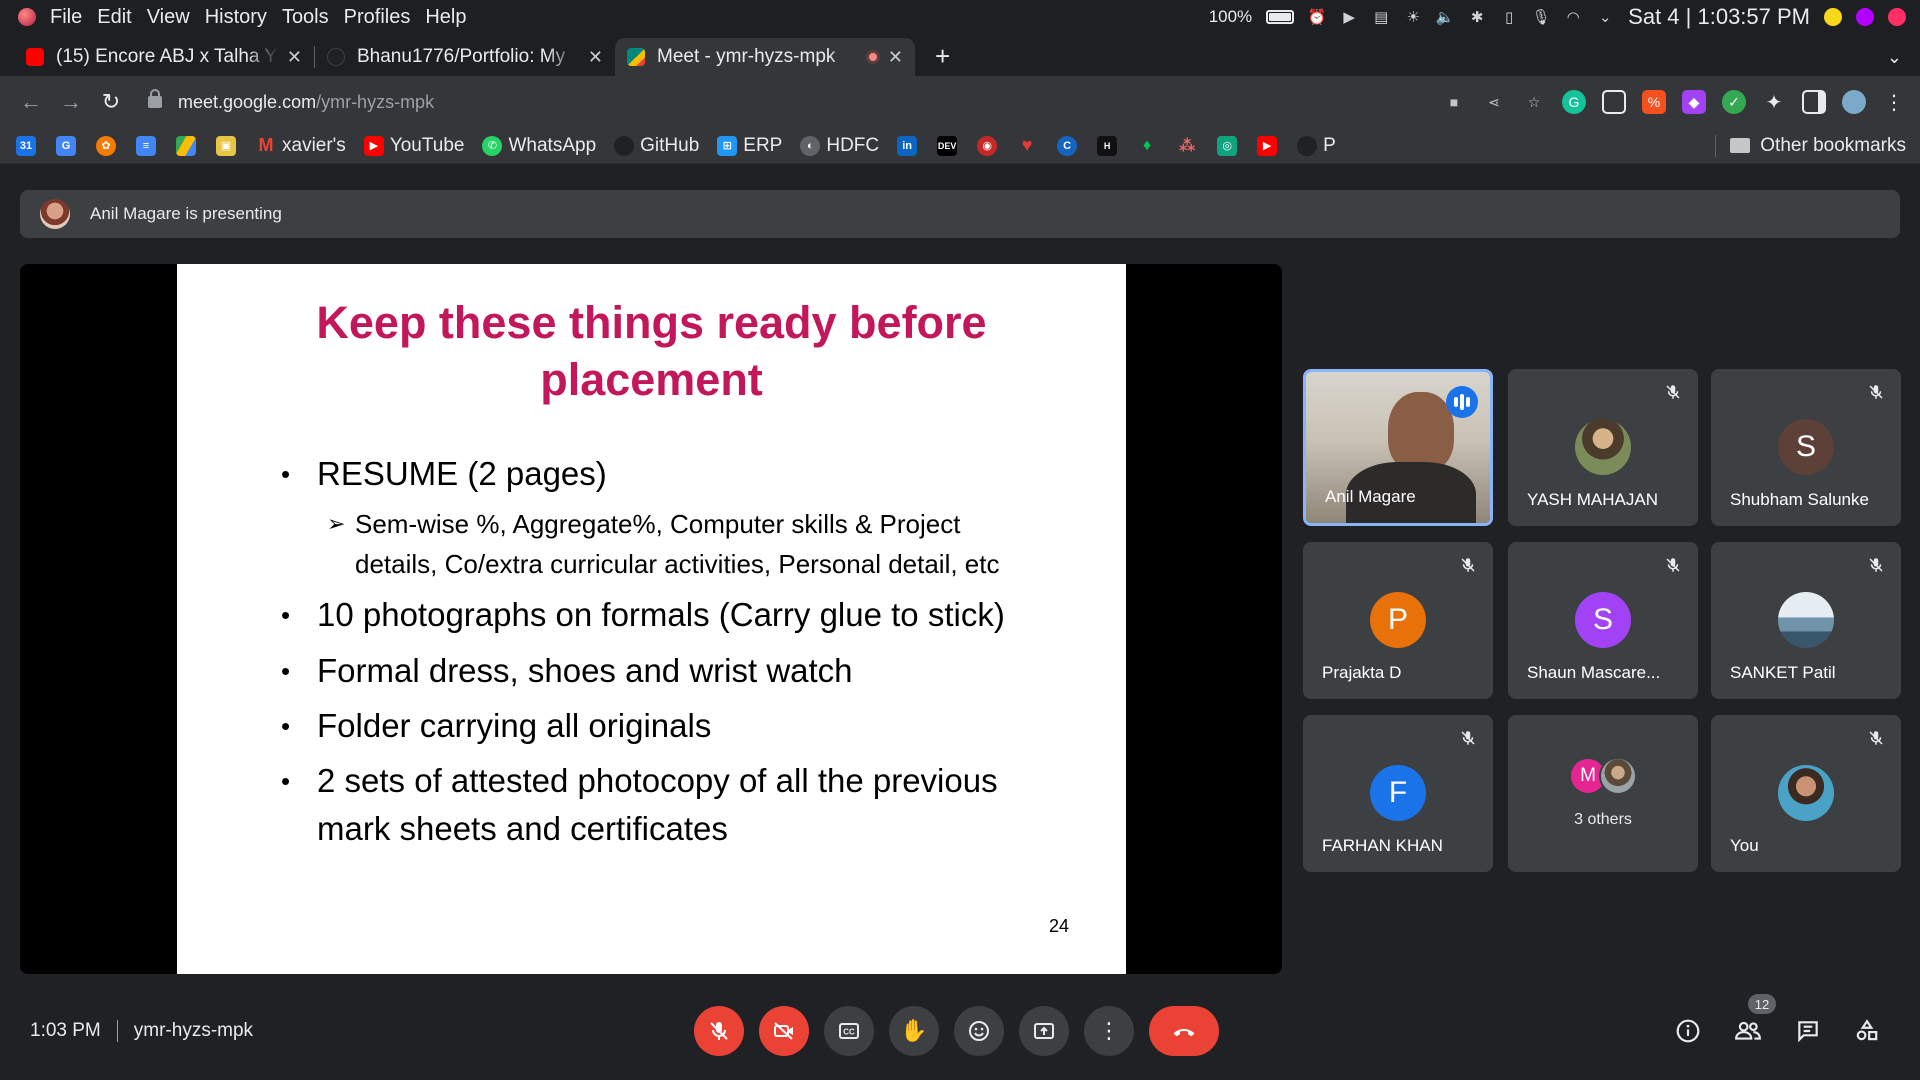 The width and height of the screenshot is (1920, 1080). What do you see at coordinates (1867, 1031) in the screenshot?
I see `activities-button` at bounding box center [1867, 1031].